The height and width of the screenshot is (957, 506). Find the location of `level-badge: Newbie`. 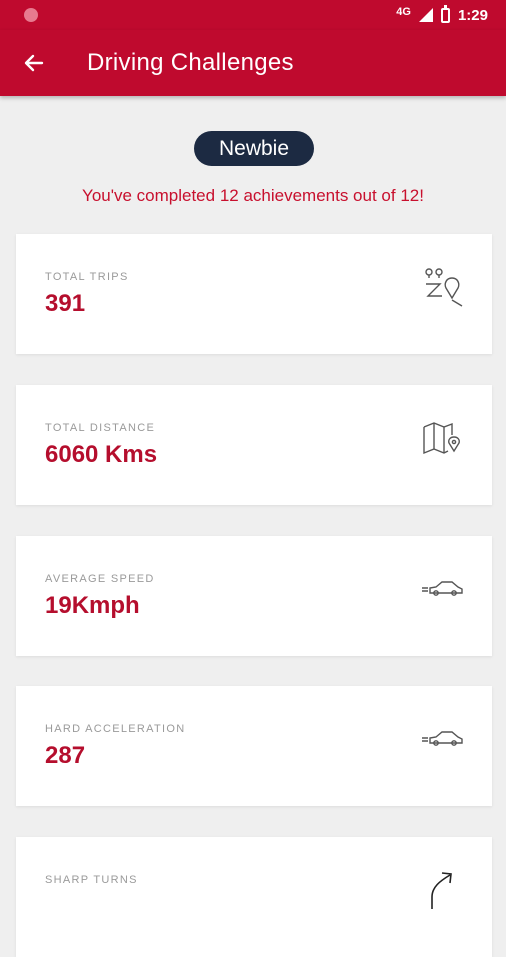

level-badge: Newbie is located at coordinates (254, 148).